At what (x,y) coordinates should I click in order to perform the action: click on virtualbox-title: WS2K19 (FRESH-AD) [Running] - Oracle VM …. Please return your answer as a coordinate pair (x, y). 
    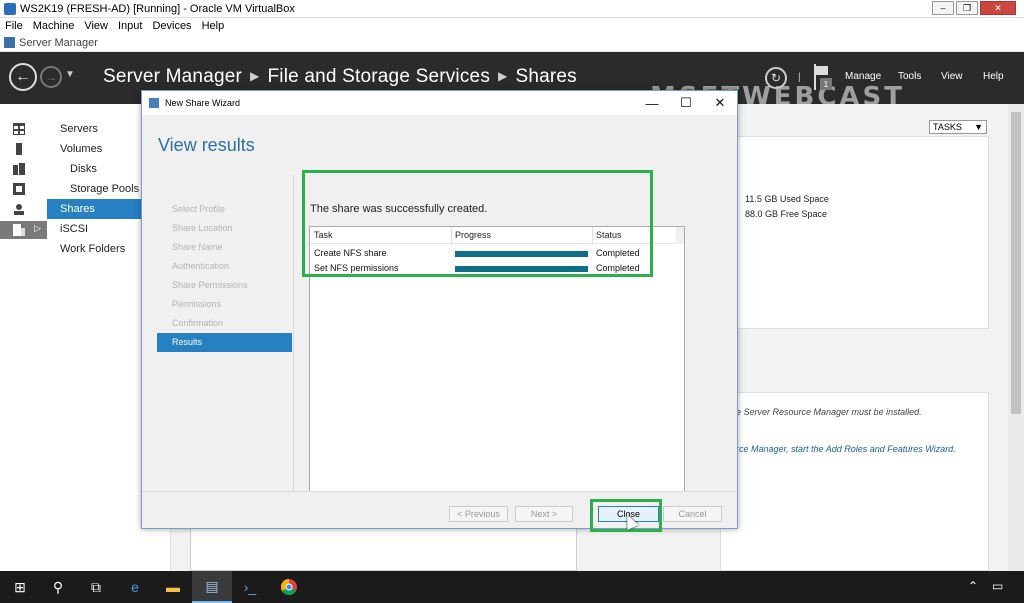
    Looking at the image, I should click on (157, 8).